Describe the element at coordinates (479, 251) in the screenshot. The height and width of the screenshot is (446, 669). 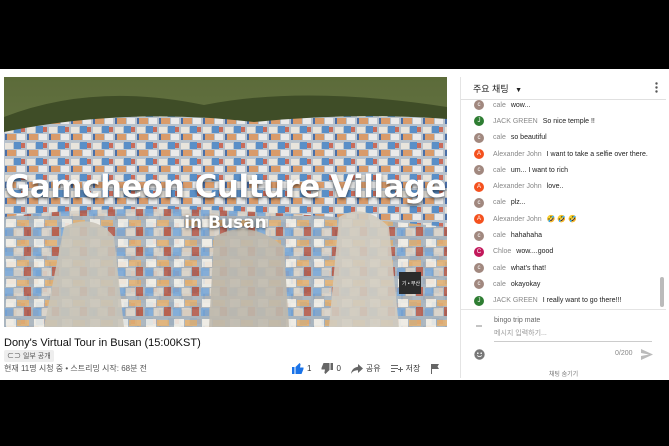
I see `author-avatar: C` at that location.